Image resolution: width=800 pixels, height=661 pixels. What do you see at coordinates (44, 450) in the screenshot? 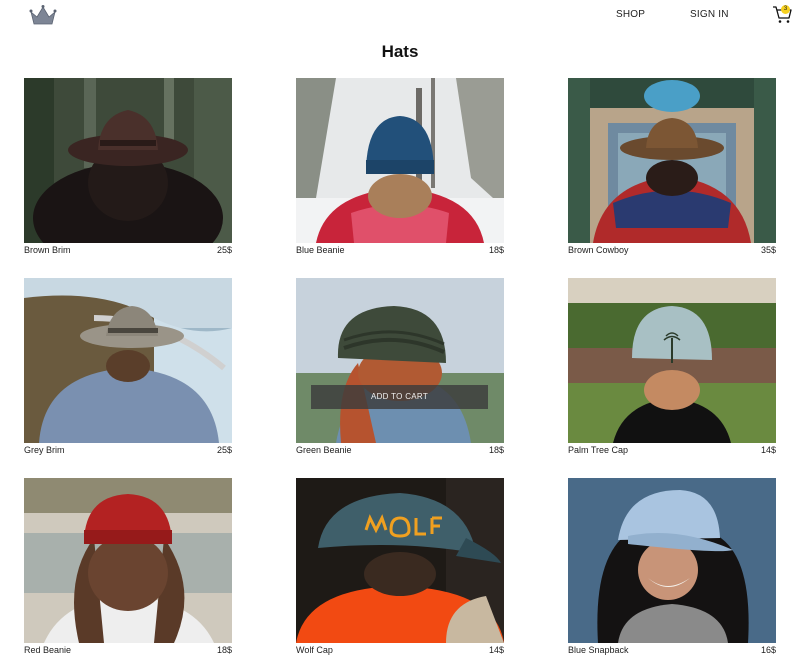
I see `product-name: Grey Brim` at bounding box center [44, 450].